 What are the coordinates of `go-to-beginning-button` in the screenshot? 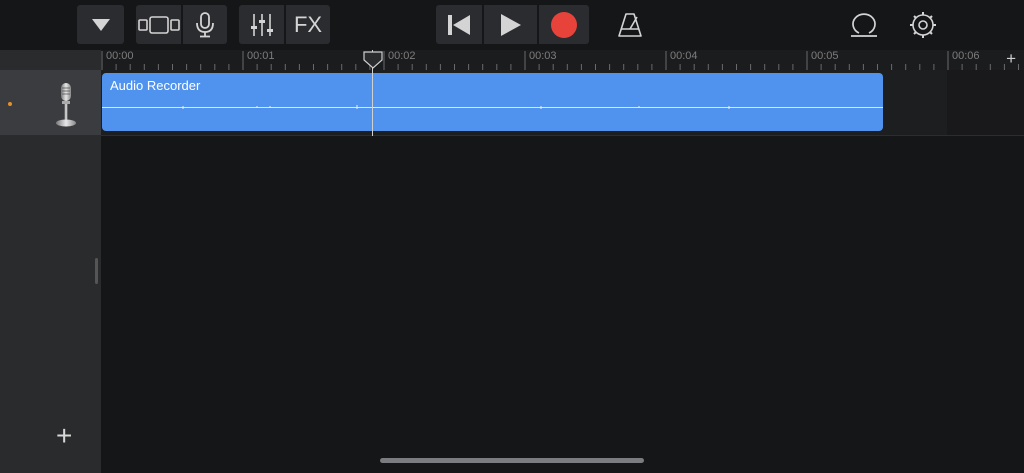 It's located at (459, 24).